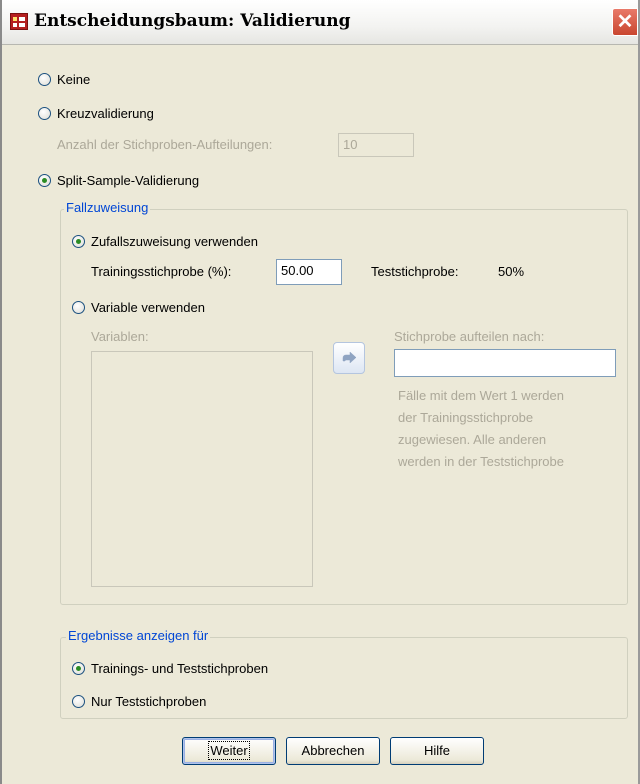 This screenshot has width=640, height=784. What do you see at coordinates (174, 241) in the screenshot?
I see `label-random-assignment: Zufallszuweisung verwenden` at bounding box center [174, 241].